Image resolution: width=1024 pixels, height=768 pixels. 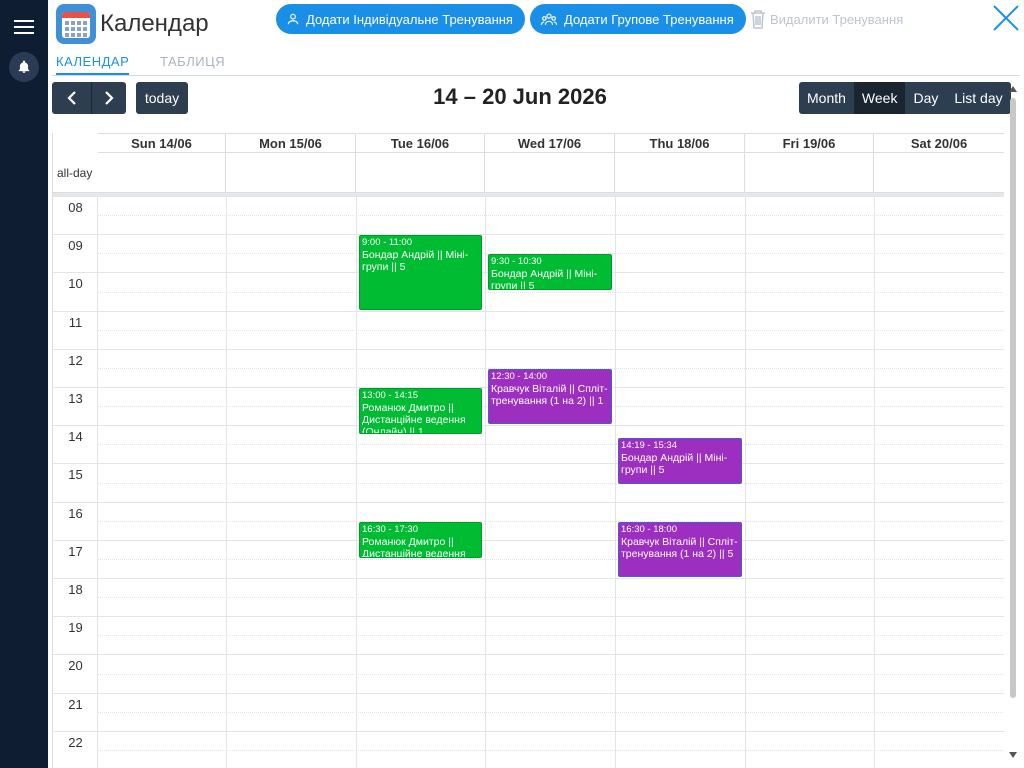 I want to click on hour-label: 22, so click(x=75, y=742).